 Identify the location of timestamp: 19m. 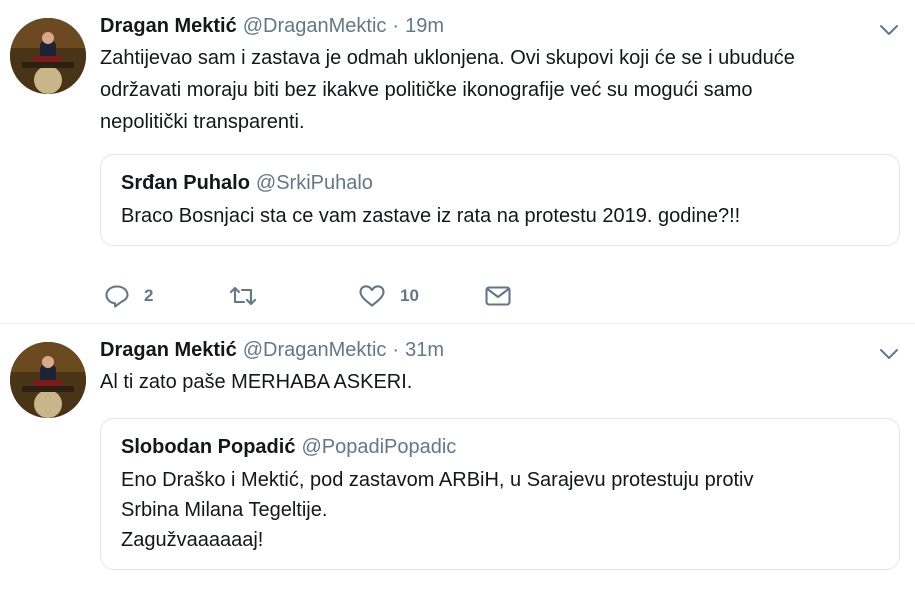
(424, 26).